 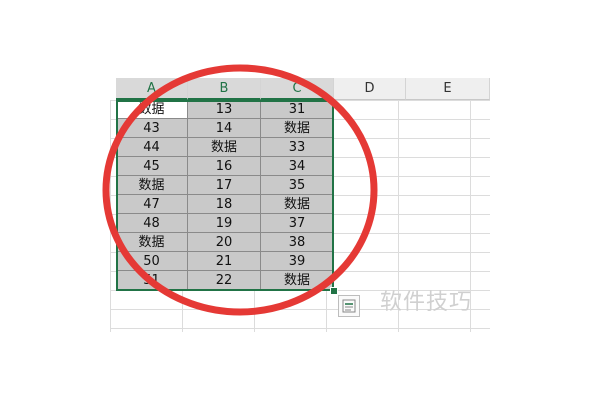 What do you see at coordinates (426, 302) in the screenshot?
I see `watermark: 软件技巧` at bounding box center [426, 302].